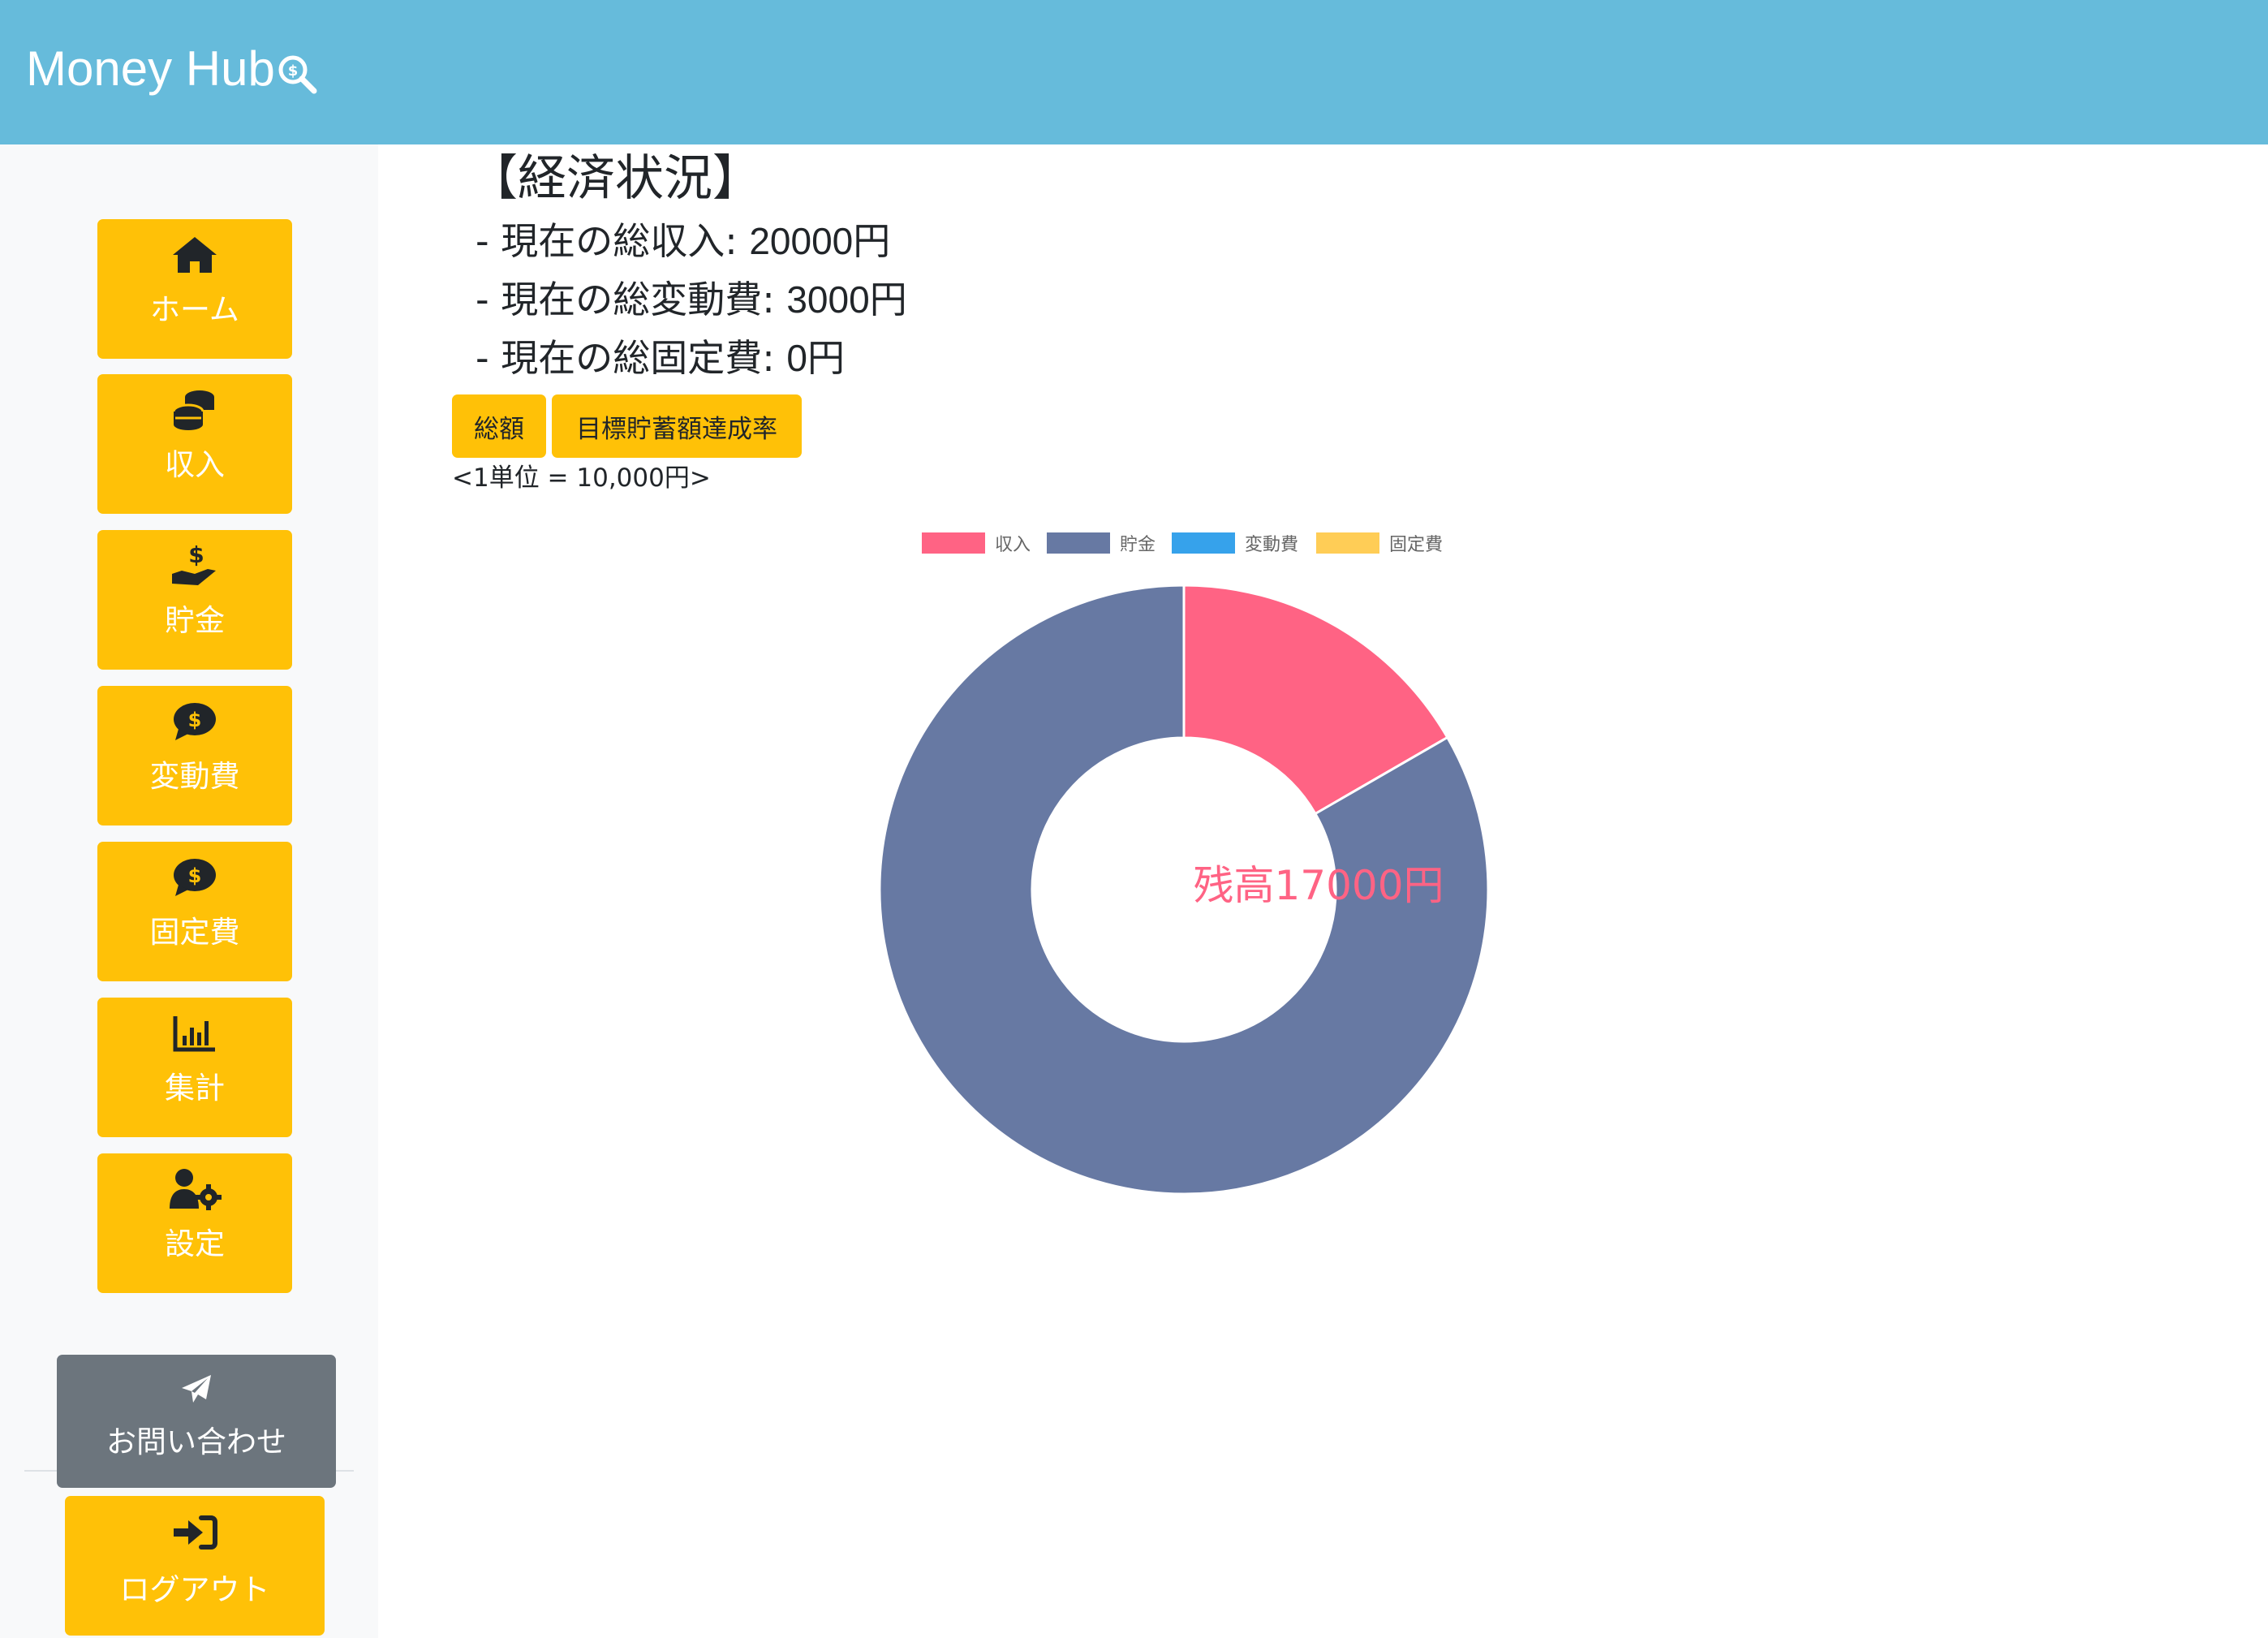  I want to click on contact-label: お問い合わせ, so click(196, 1442).